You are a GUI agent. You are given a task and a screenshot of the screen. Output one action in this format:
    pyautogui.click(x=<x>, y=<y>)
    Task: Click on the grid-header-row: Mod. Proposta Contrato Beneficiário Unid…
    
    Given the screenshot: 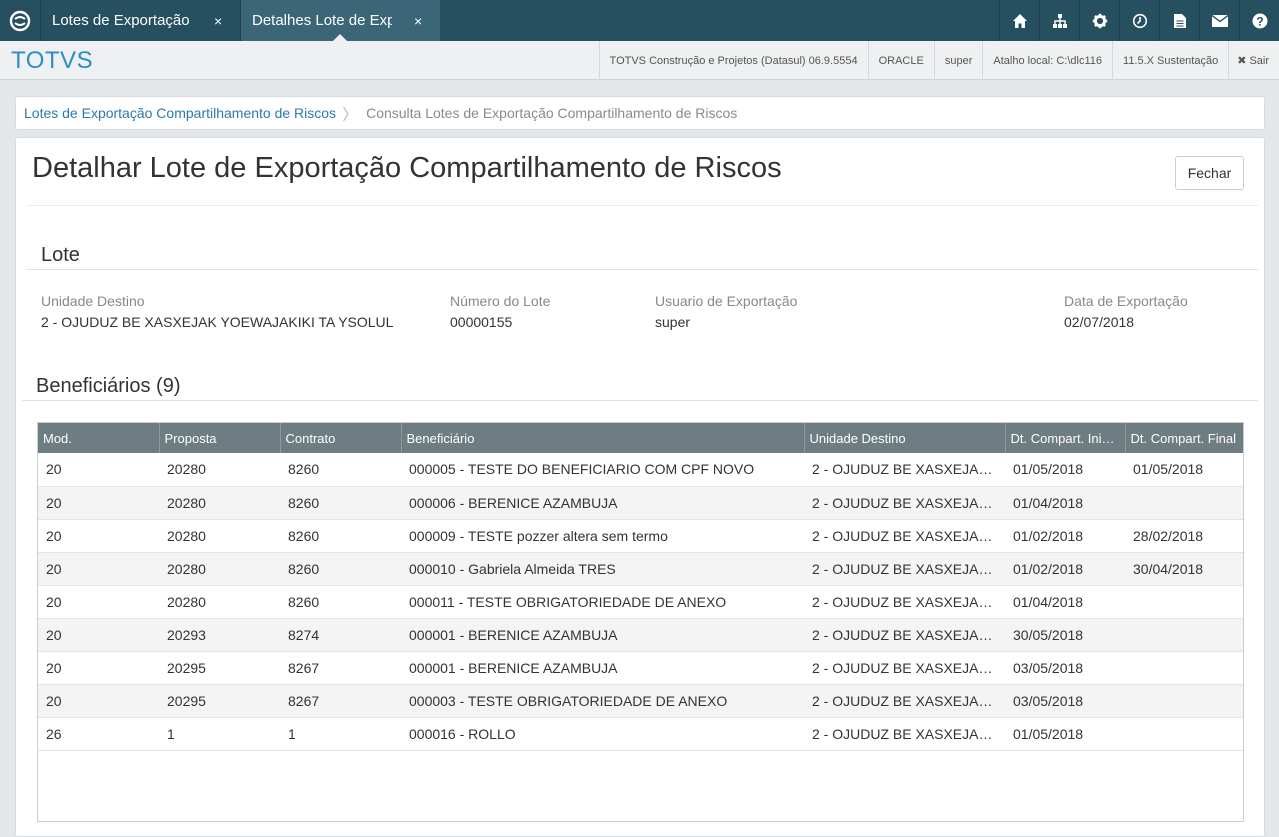 What is the action you would take?
    pyautogui.click(x=640, y=438)
    